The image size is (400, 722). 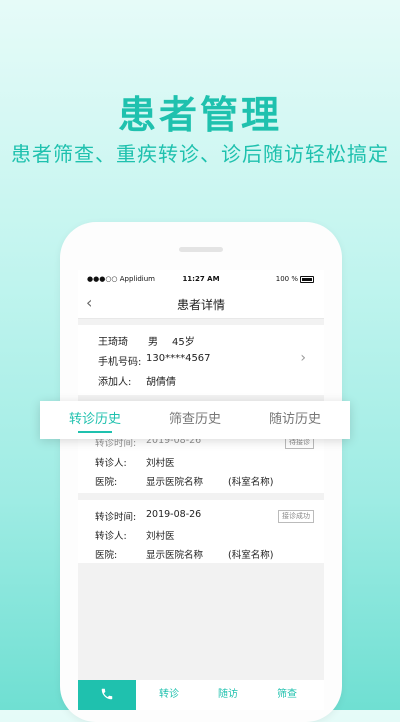 I want to click on tab-label: 转诊历史, so click(x=94, y=419).